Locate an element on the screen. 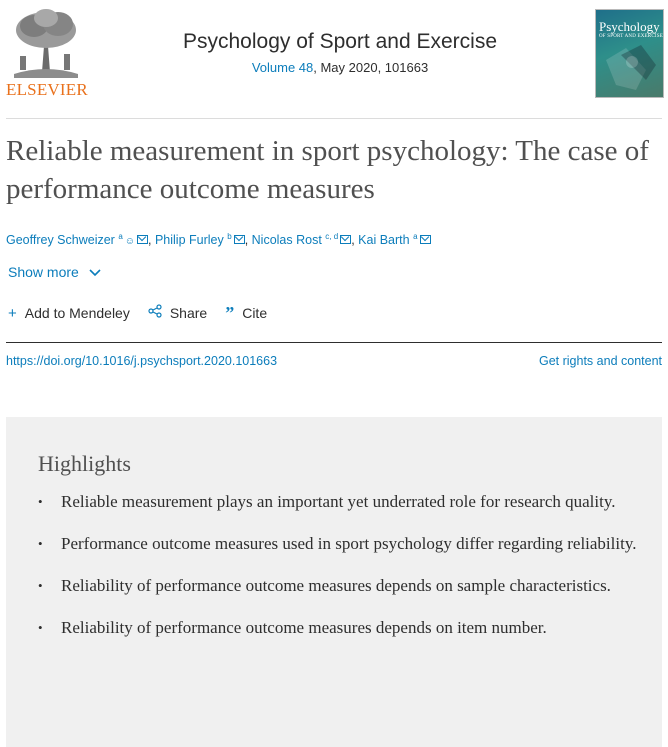 This screenshot has width=668, height=747. person-icon: ☺ is located at coordinates (130, 241).